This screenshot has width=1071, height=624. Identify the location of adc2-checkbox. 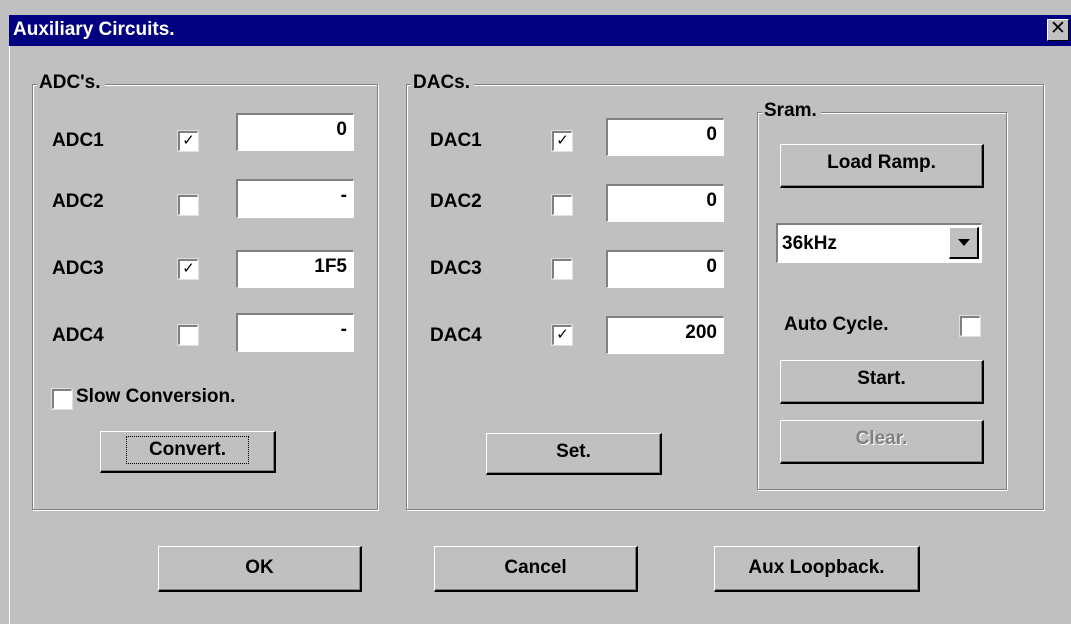
(188, 205).